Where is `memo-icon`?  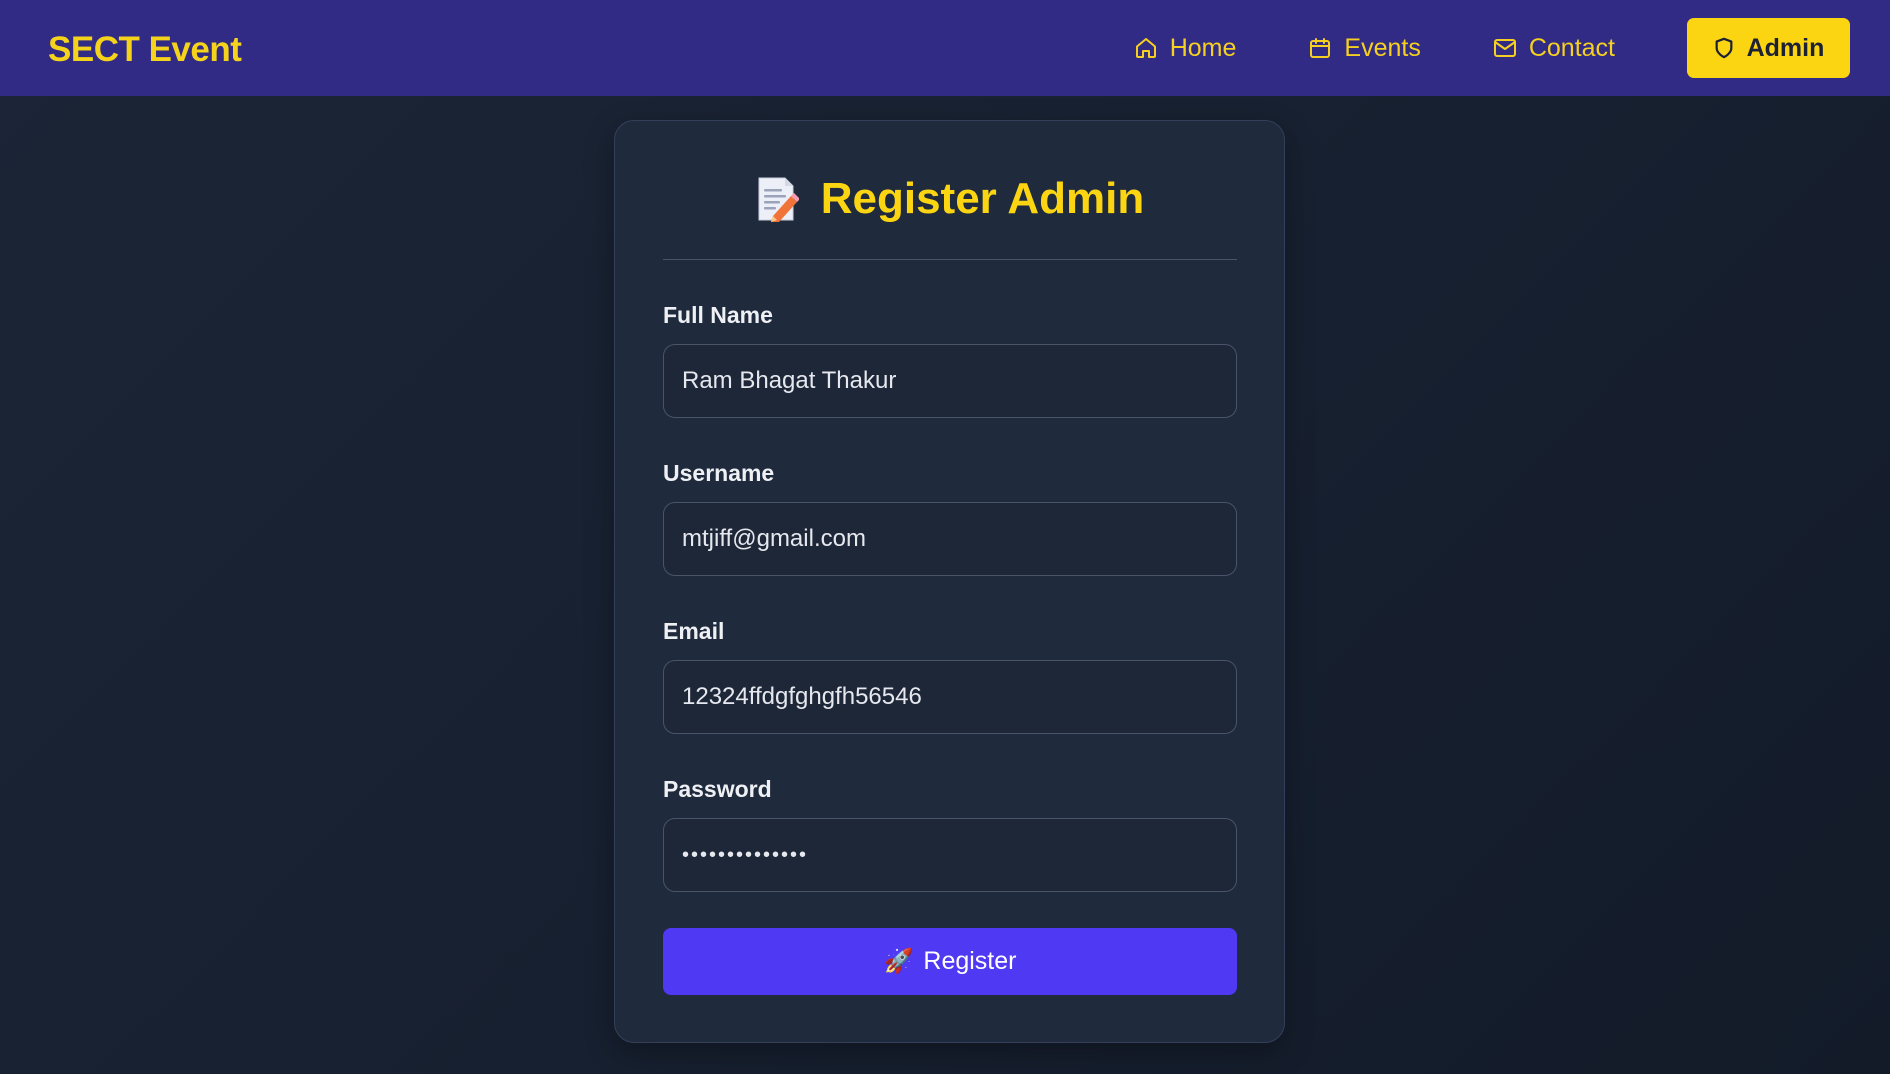 memo-icon is located at coordinates (777, 199).